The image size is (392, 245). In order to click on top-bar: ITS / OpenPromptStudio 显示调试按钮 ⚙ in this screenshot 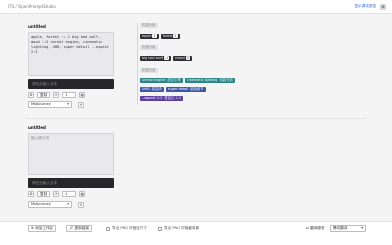, I will do `click(196, 7)`.